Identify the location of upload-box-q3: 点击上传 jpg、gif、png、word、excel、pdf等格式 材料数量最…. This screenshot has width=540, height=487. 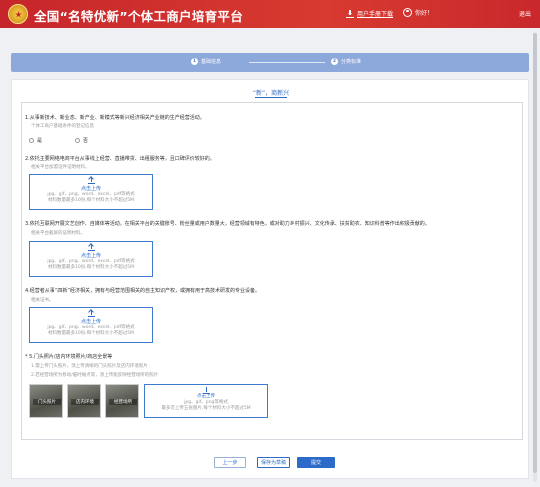
(91, 259).